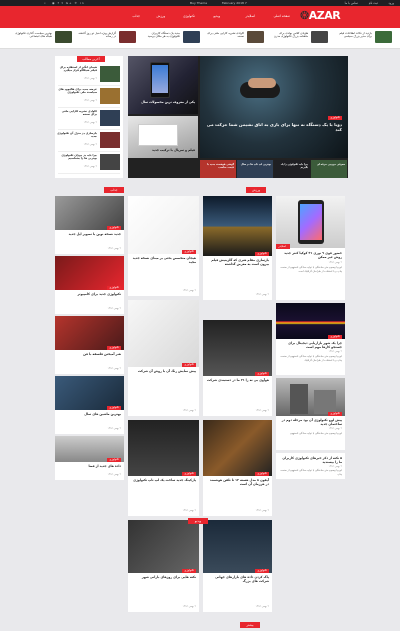 The width and height of the screenshot is (400, 631). Describe the element at coordinates (255, 169) in the screenshot. I see `hero-mini-item: بهترین لپ تاپ ها در سال` at that location.